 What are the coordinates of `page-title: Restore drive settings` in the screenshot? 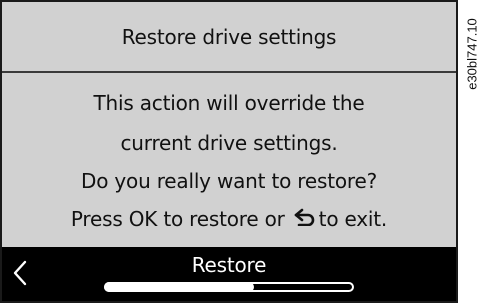 It's located at (229, 36).